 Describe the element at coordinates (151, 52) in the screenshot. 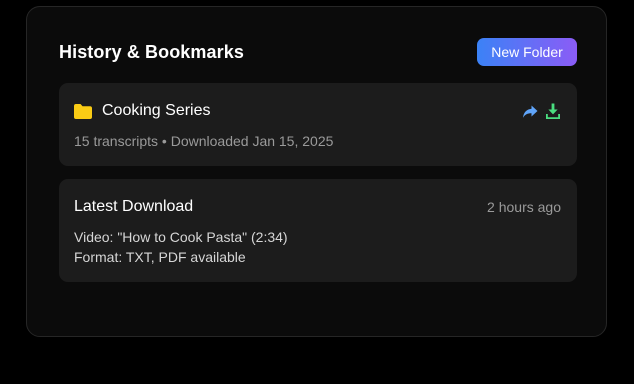

I see `panel-title: History & Bookmarks` at that location.